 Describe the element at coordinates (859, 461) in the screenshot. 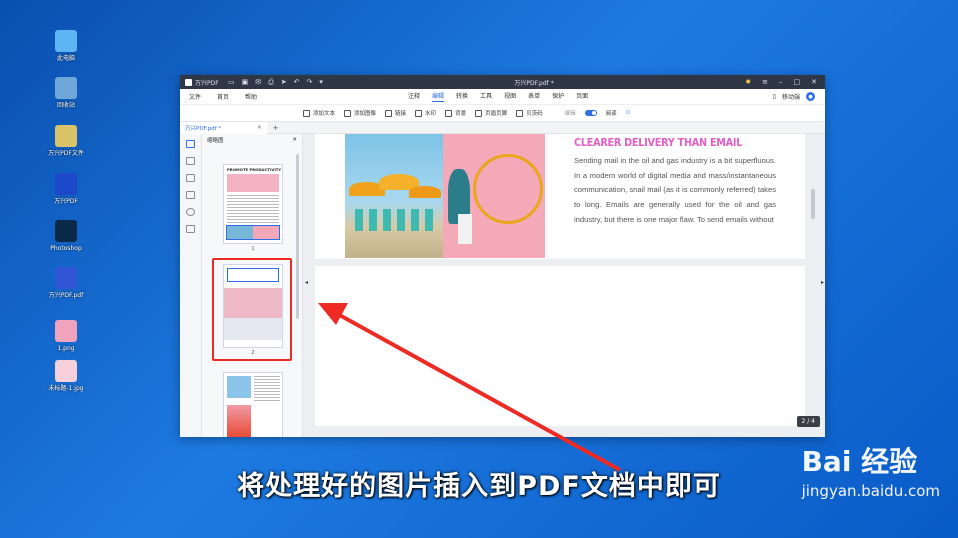

I see `watermark-main: Bai 经验` at that location.